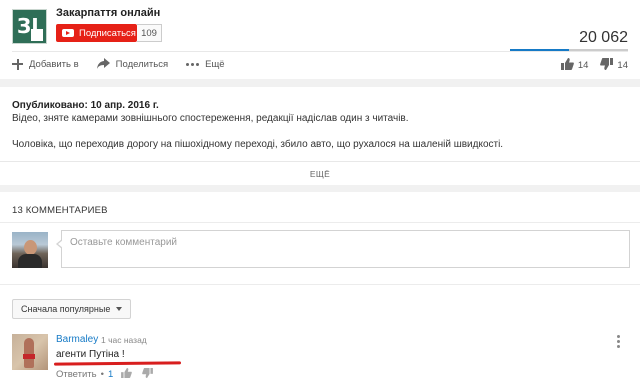 This screenshot has height=392, width=640. What do you see at coordinates (17, 64) in the screenshot?
I see `plus-icon` at bounding box center [17, 64].